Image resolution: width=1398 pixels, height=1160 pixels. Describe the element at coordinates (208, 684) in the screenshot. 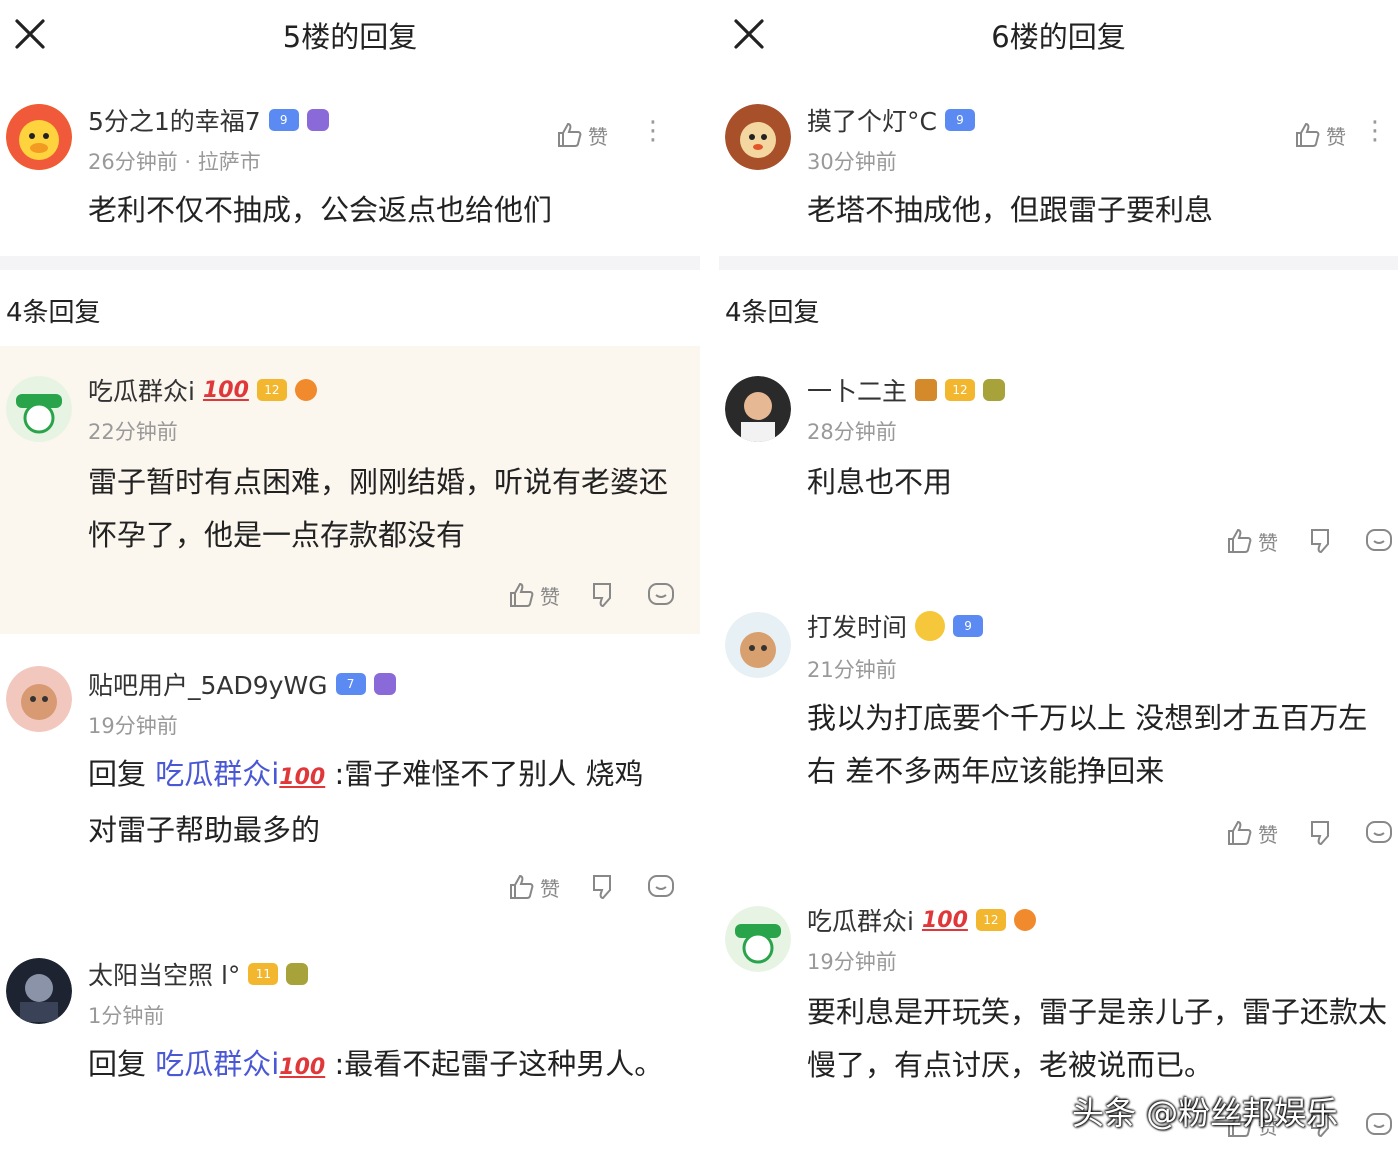

I see `username: 贴吧用户_5AD9yWG` at that location.